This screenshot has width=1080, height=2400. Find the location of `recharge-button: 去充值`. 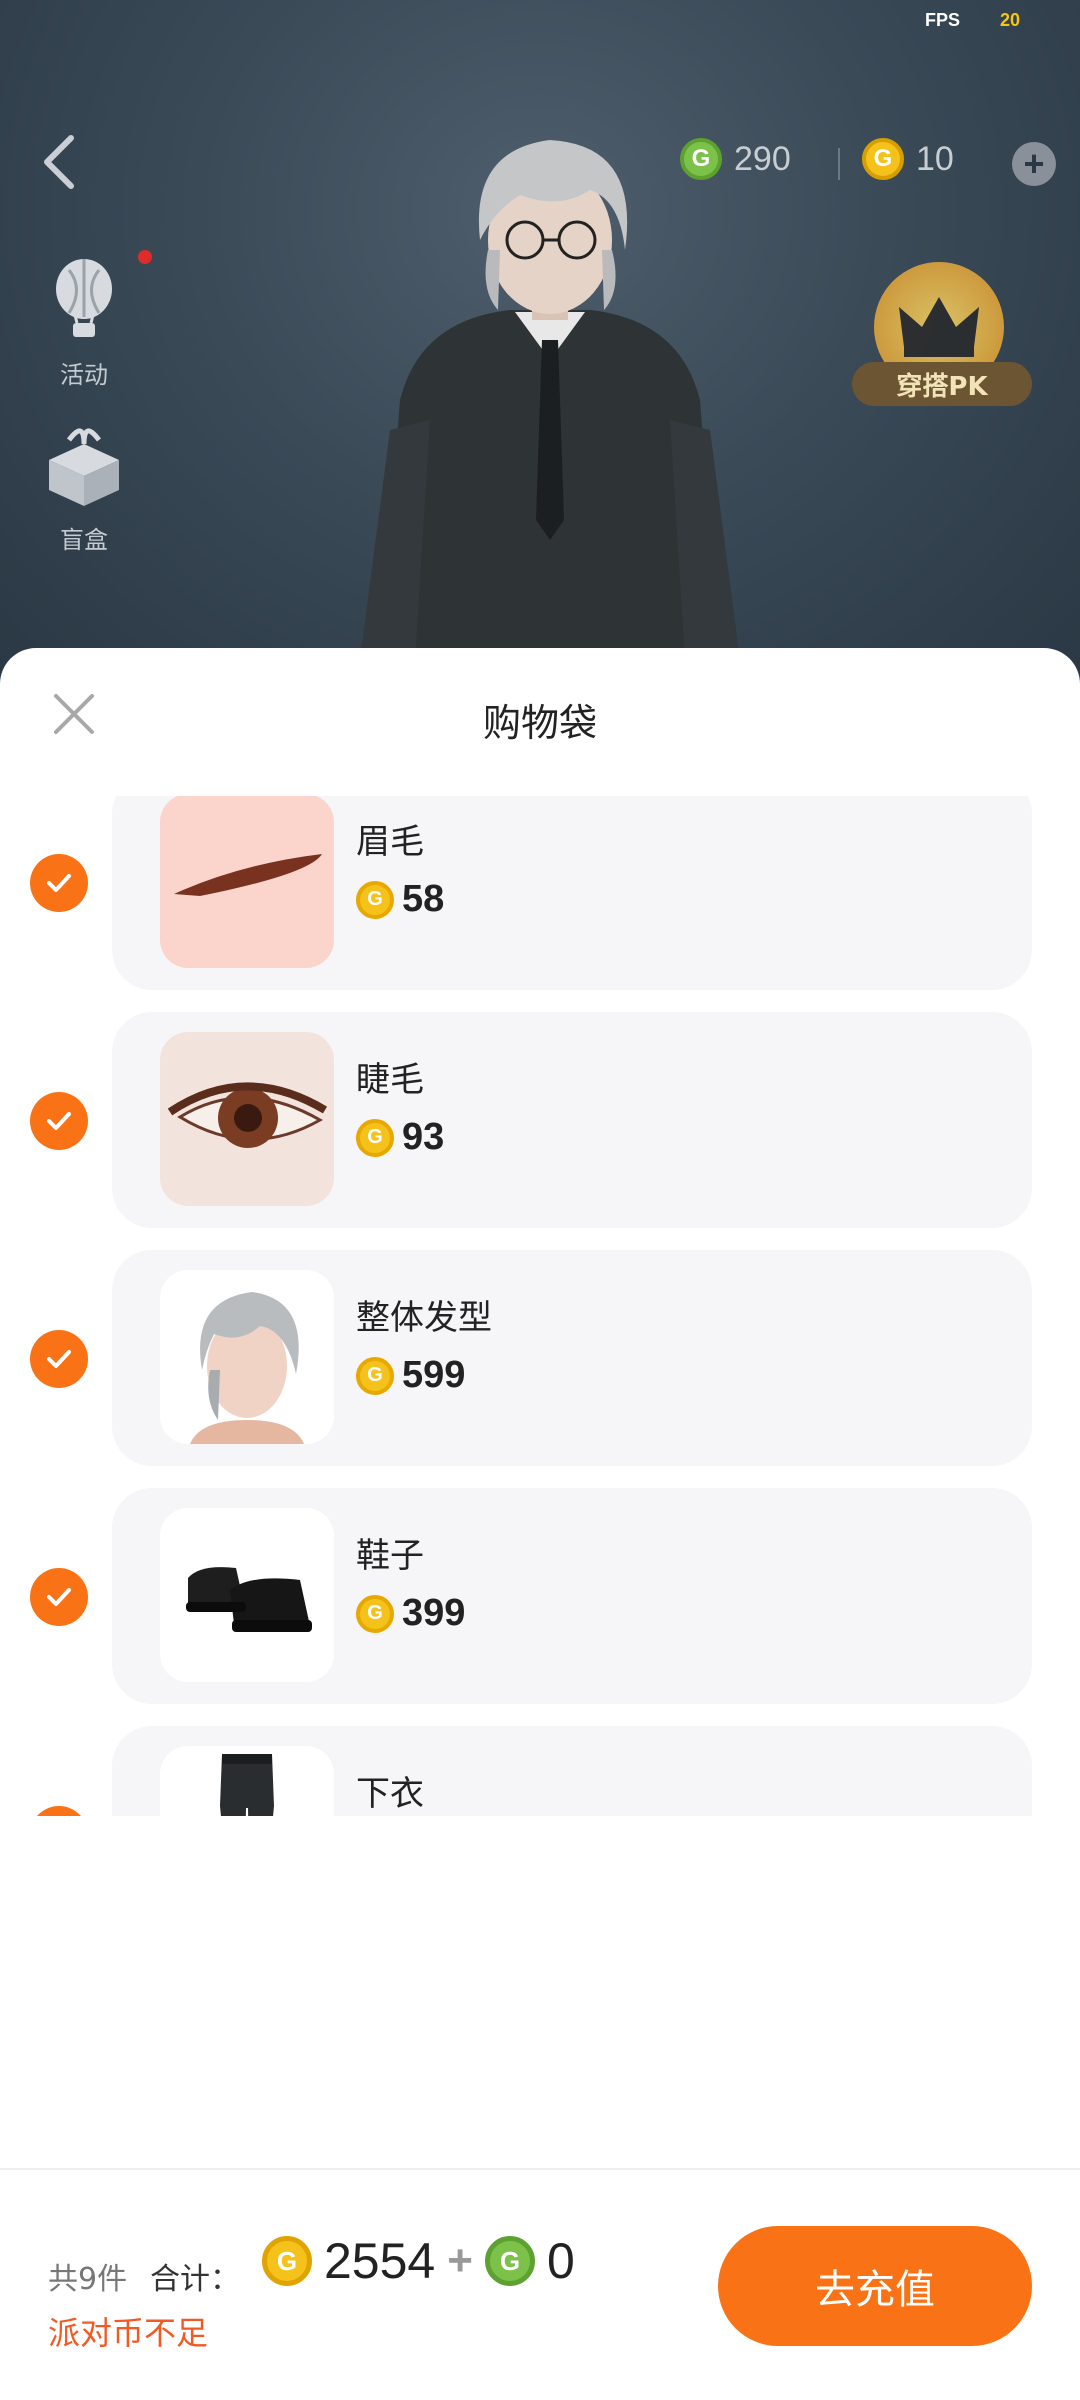

recharge-button: 去充值 is located at coordinates (875, 2286).